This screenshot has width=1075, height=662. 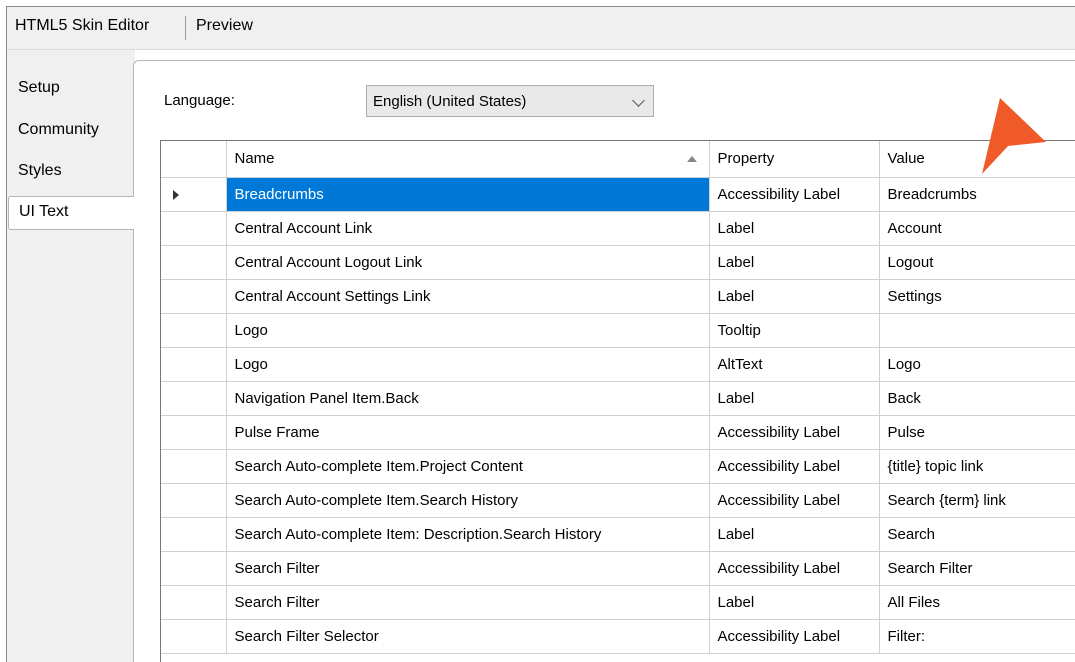 What do you see at coordinates (71, 213) in the screenshot?
I see `side-tab-ui-text: UI Text` at bounding box center [71, 213].